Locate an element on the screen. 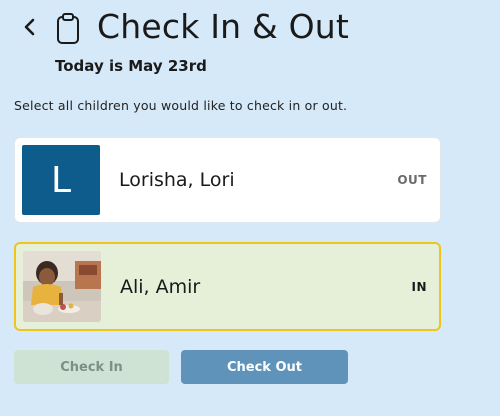 The image size is (500, 416). status-badge: IN is located at coordinates (419, 287).